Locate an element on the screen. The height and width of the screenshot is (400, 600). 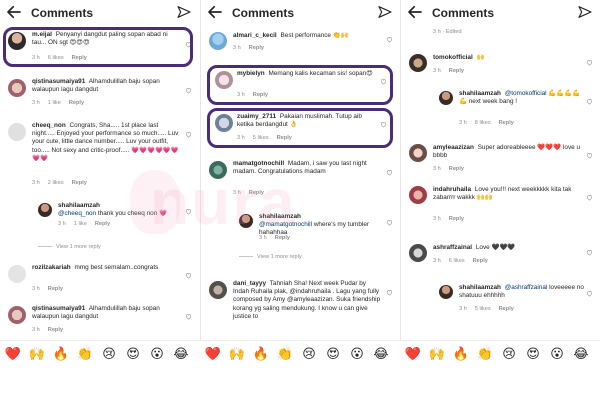
comment-likes: 8 likes is located at coordinates (483, 123).